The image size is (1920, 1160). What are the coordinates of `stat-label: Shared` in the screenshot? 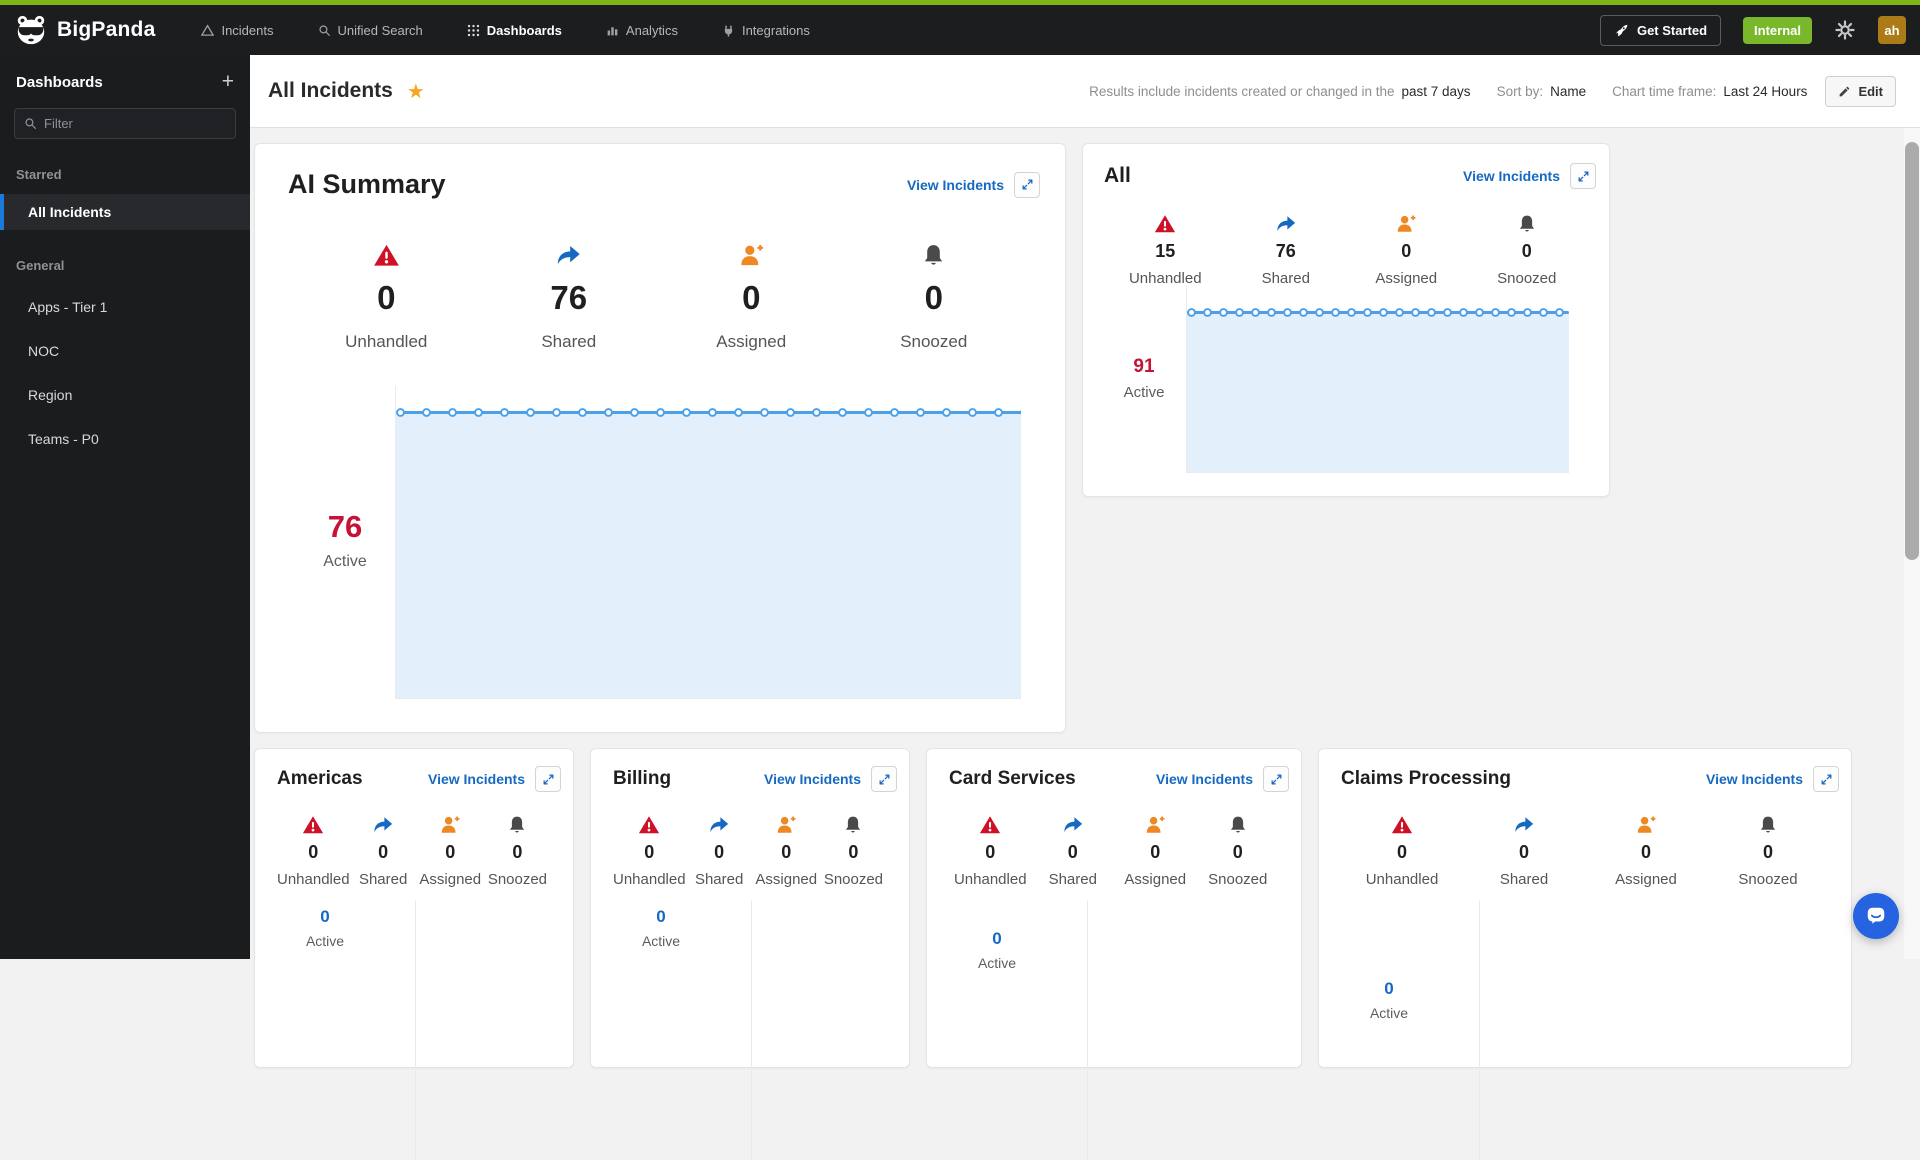 It's located at (719, 879).